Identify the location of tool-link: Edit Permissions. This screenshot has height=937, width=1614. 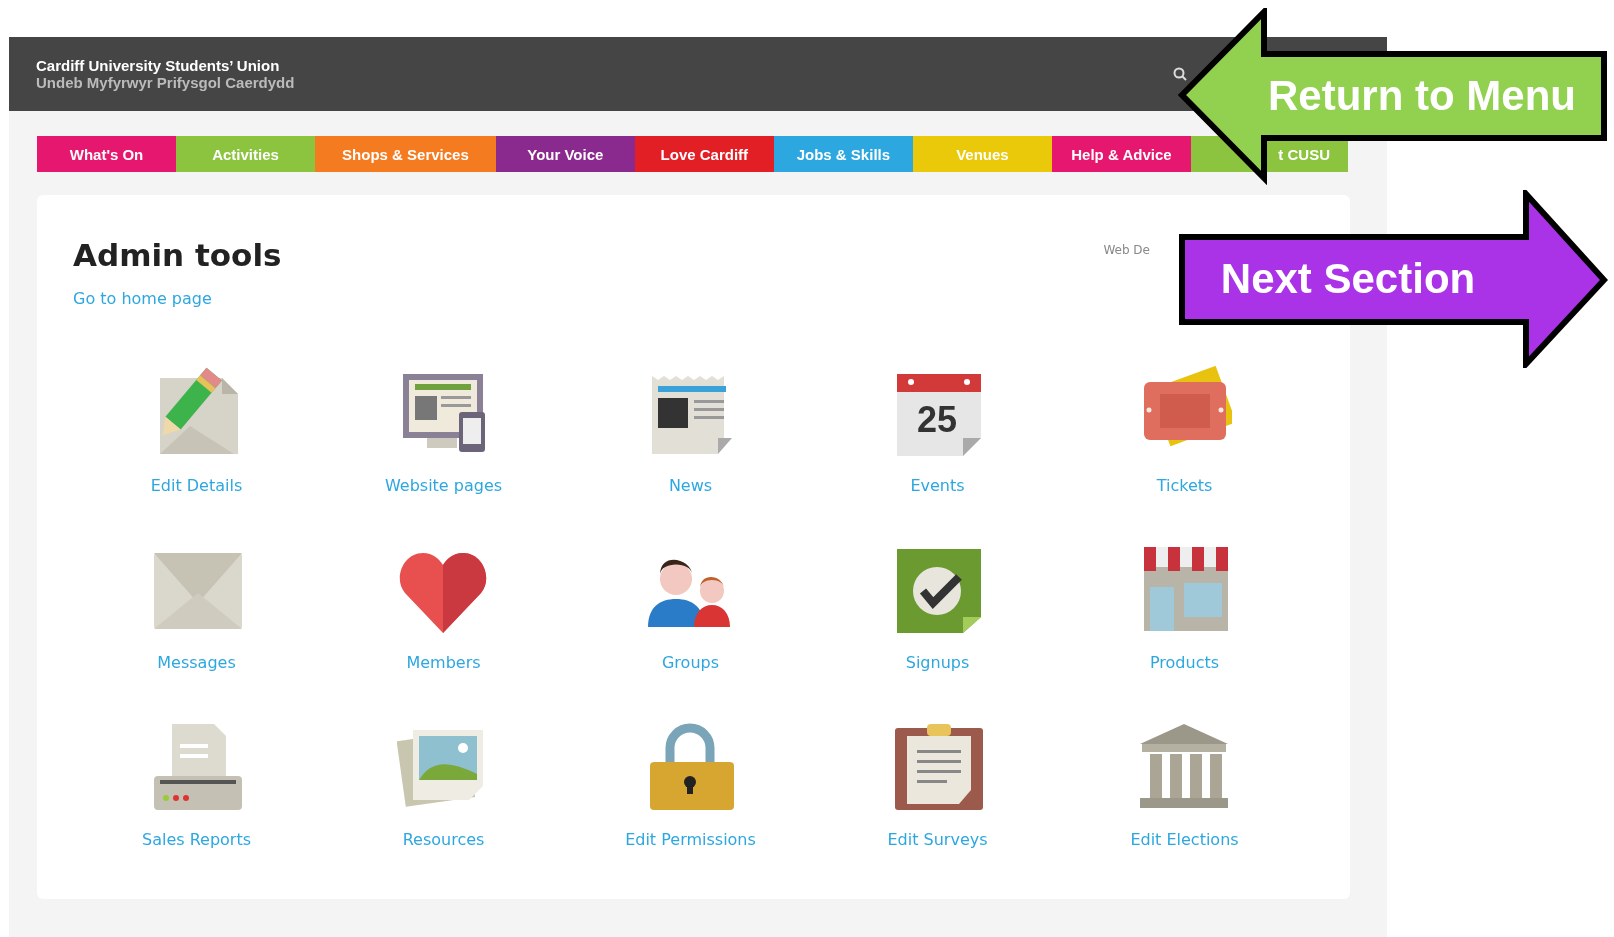
(690, 839).